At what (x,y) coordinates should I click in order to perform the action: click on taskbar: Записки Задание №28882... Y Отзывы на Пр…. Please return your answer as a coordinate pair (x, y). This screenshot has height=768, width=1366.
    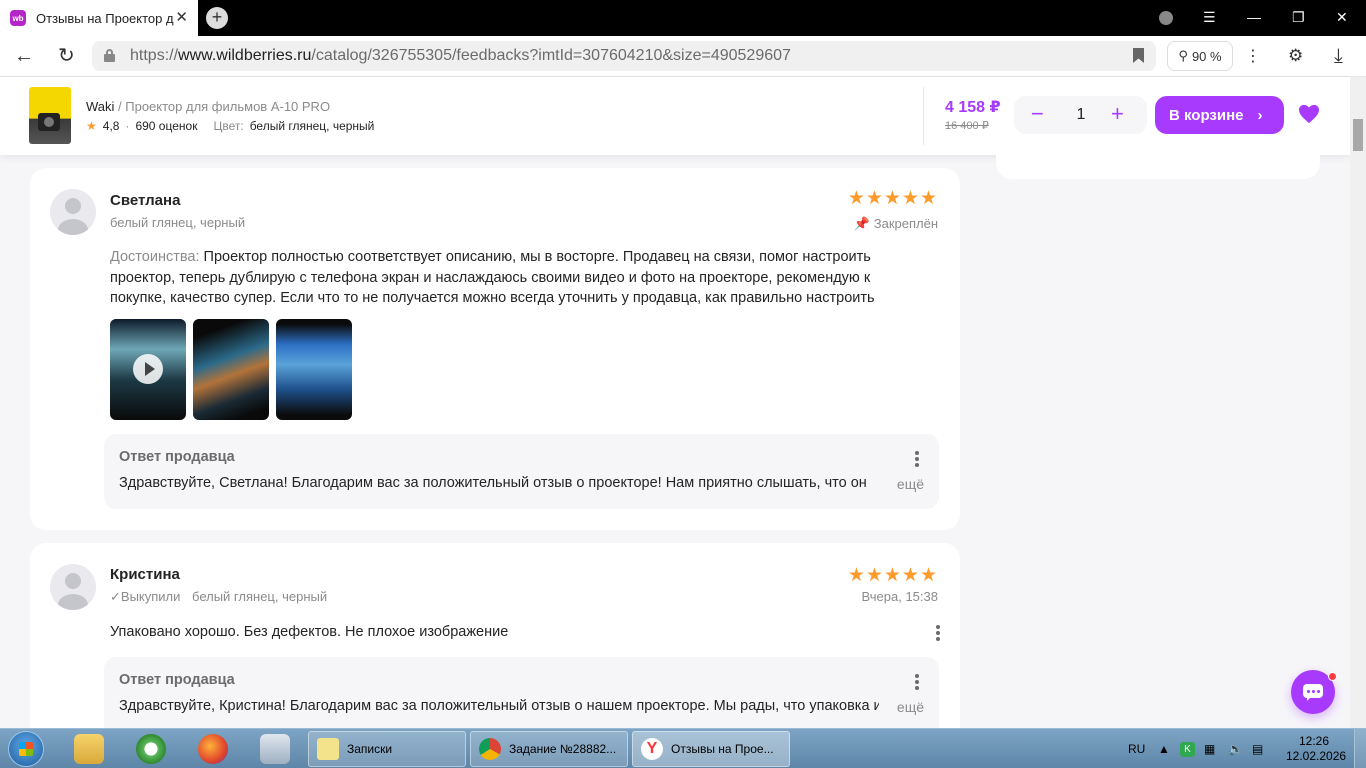
    Looking at the image, I should click on (683, 748).